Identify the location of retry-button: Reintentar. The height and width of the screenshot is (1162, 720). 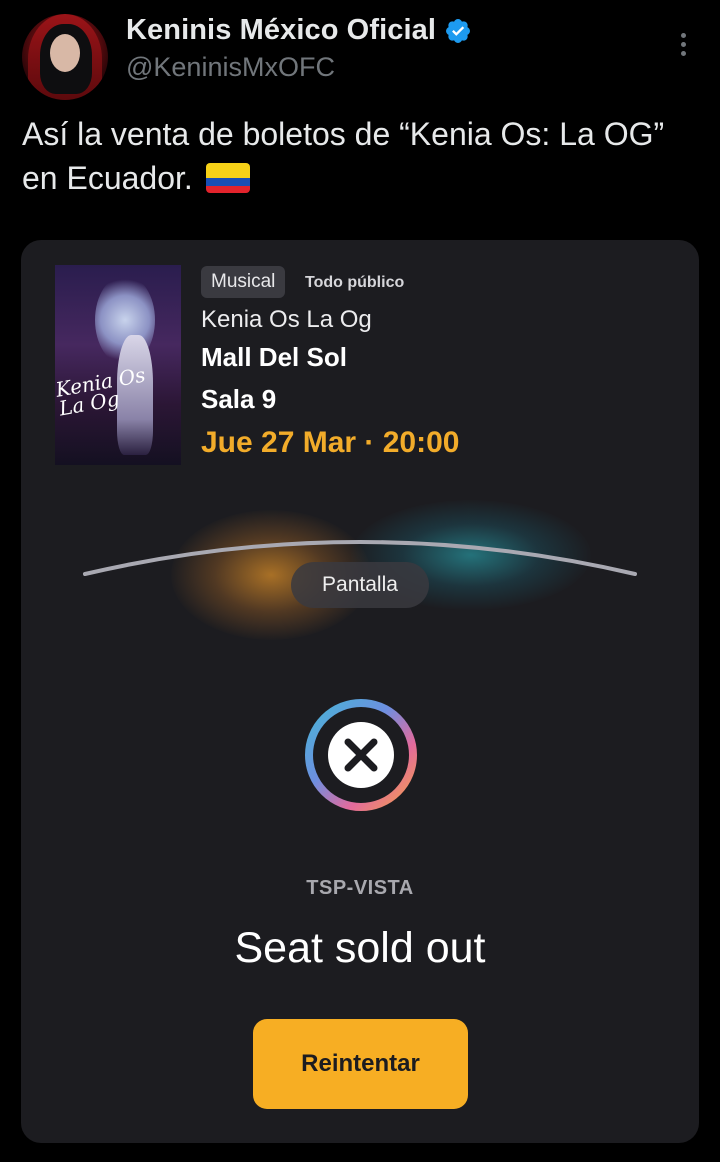
(360, 1064).